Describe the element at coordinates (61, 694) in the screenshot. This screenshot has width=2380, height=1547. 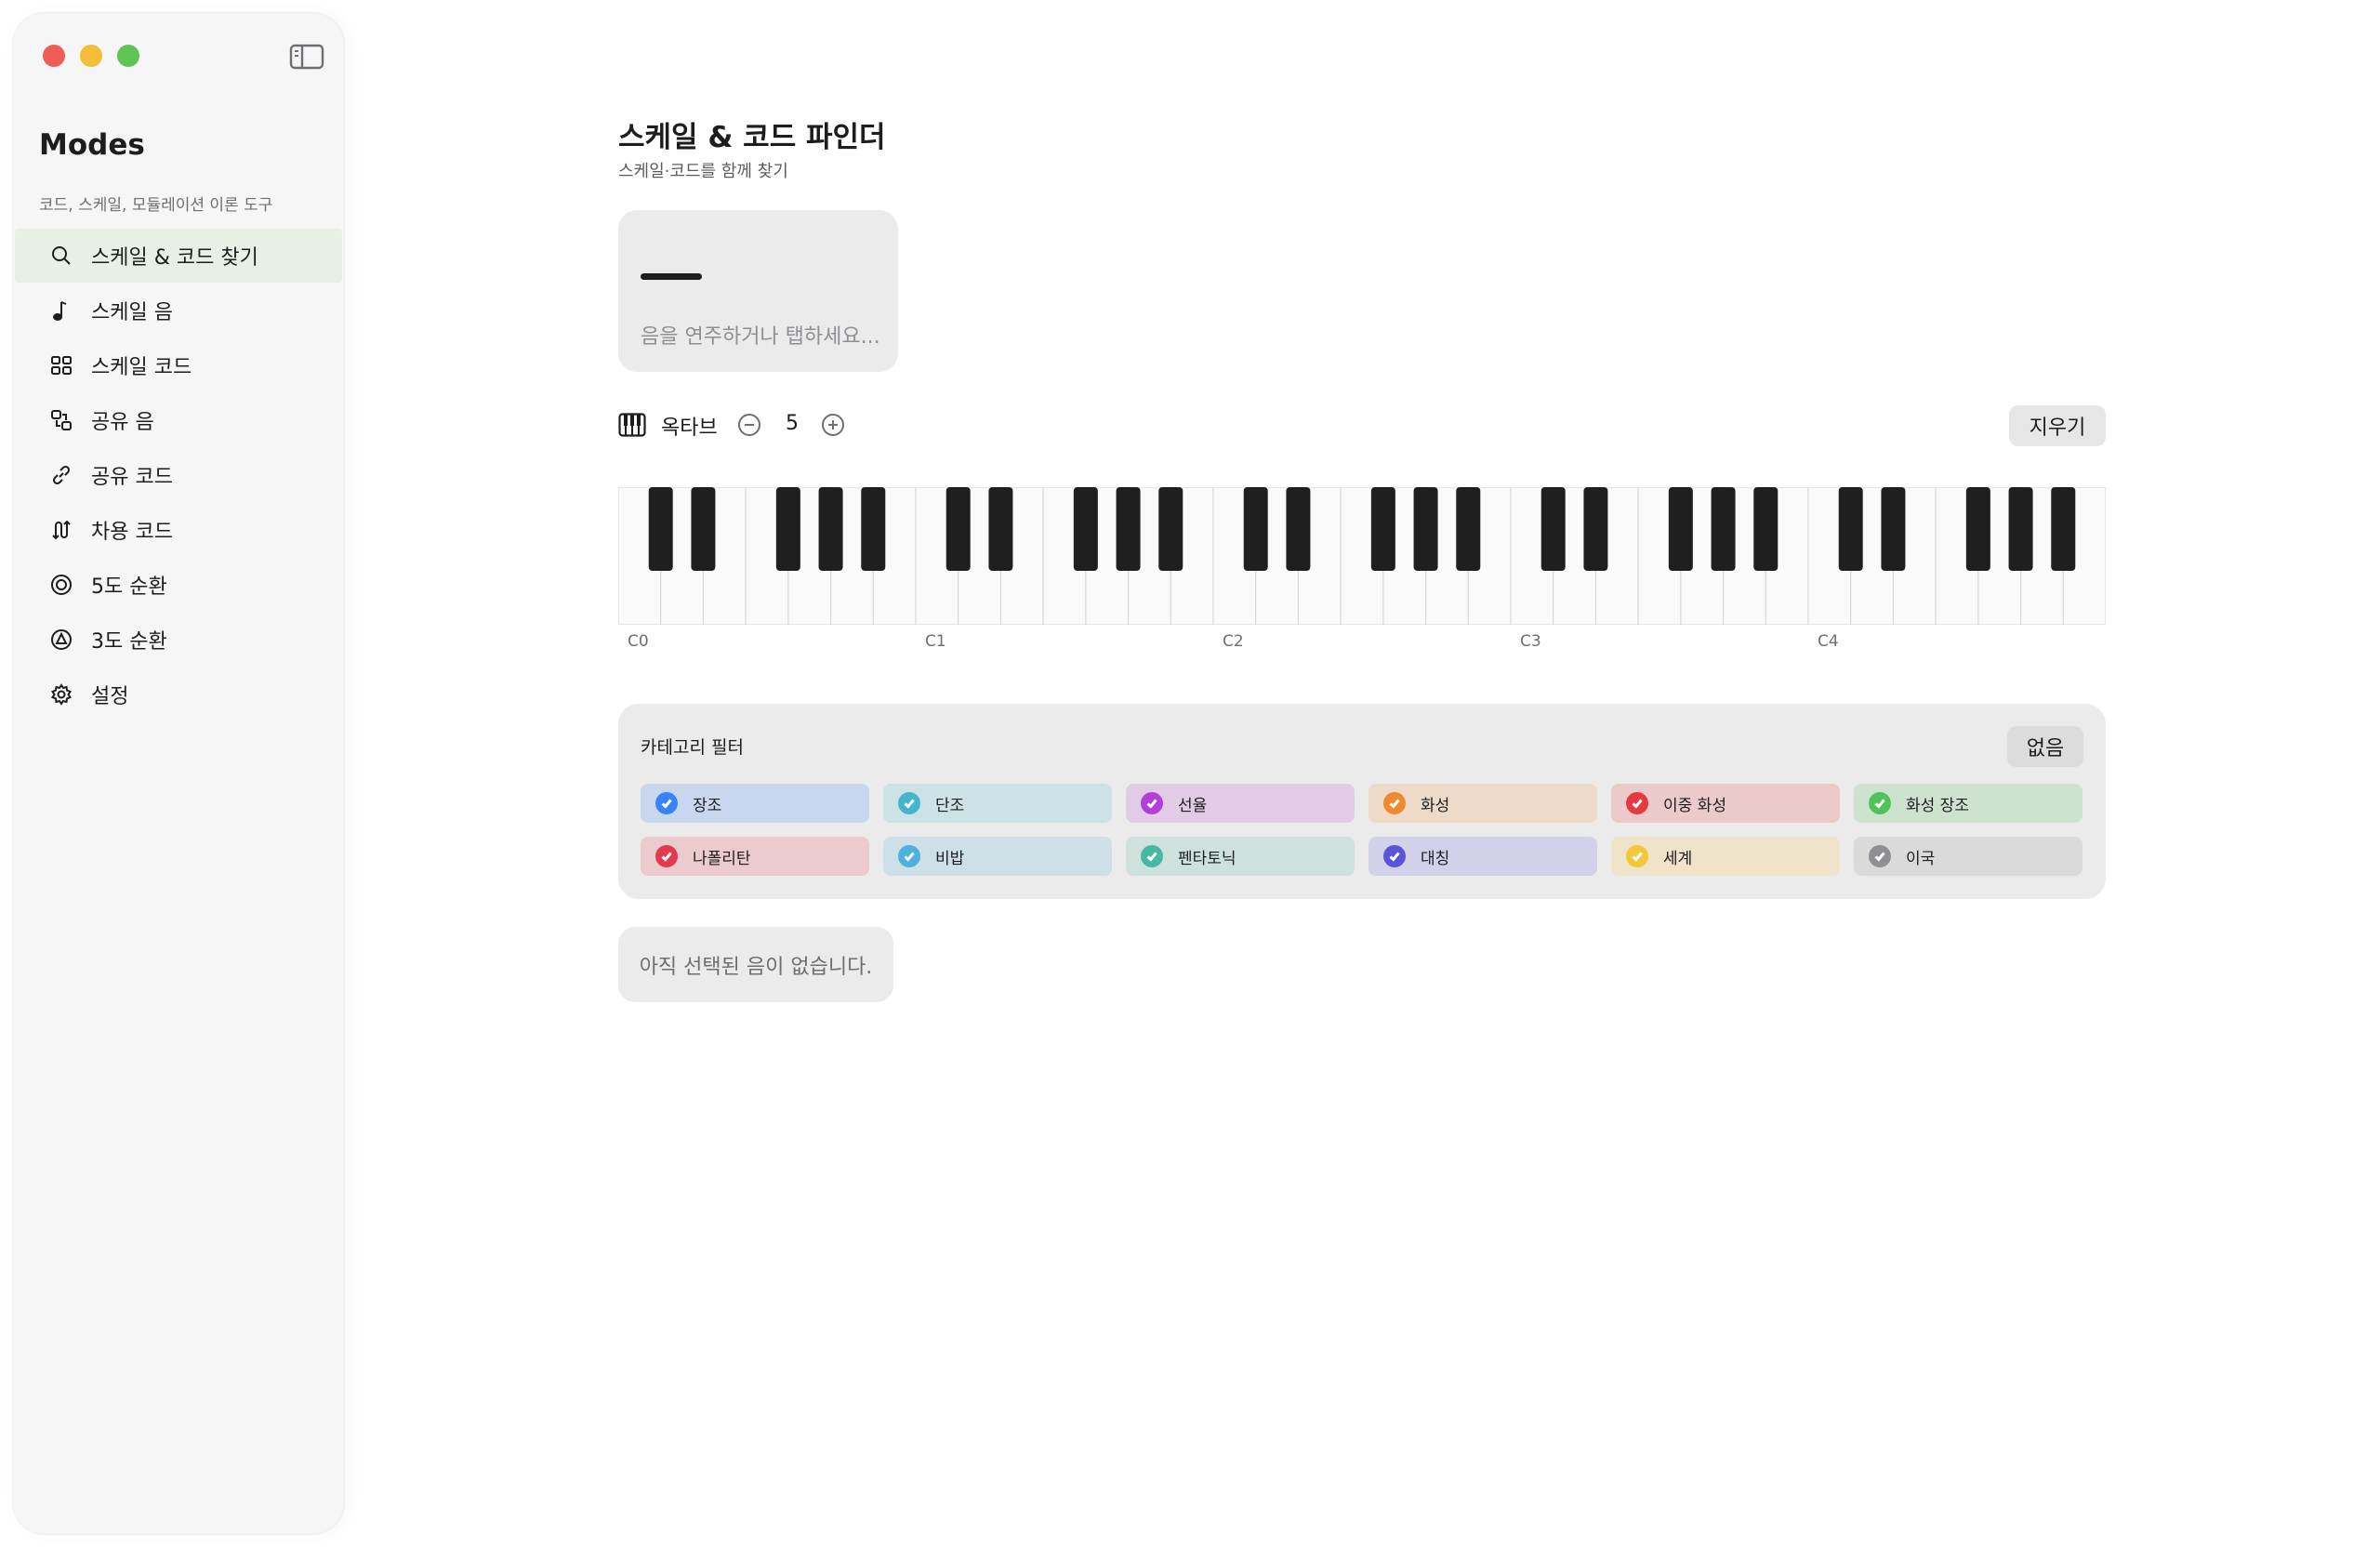
I see `gear-icon` at that location.